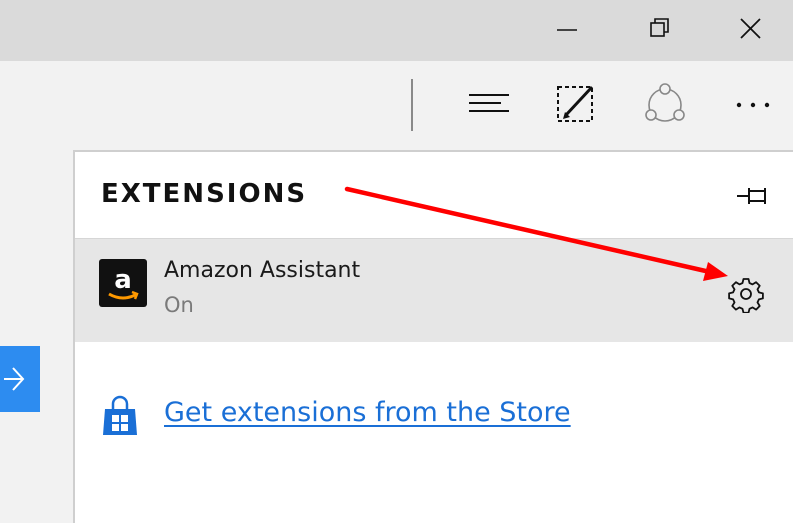  I want to click on restore-button, so click(659, 30).